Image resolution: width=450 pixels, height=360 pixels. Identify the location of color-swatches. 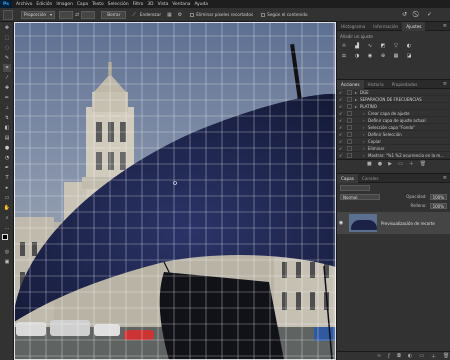
(6, 240).